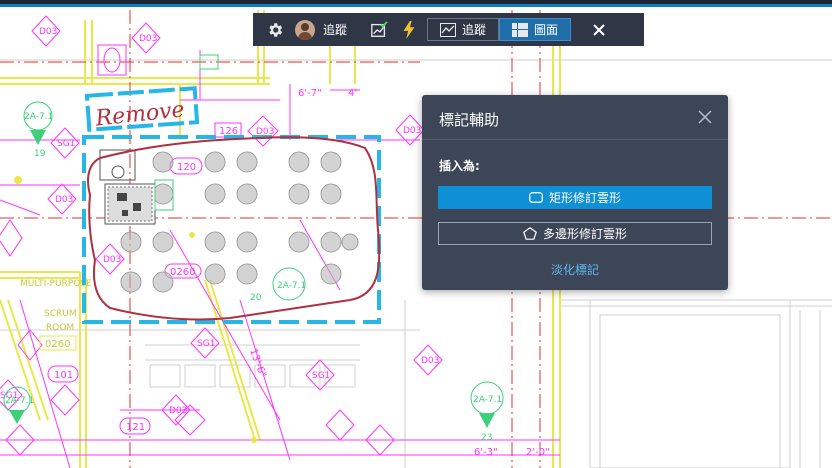 The height and width of the screenshot is (468, 832). I want to click on rect-revision-cloud-label: 矩形修訂雲形, so click(584, 198).